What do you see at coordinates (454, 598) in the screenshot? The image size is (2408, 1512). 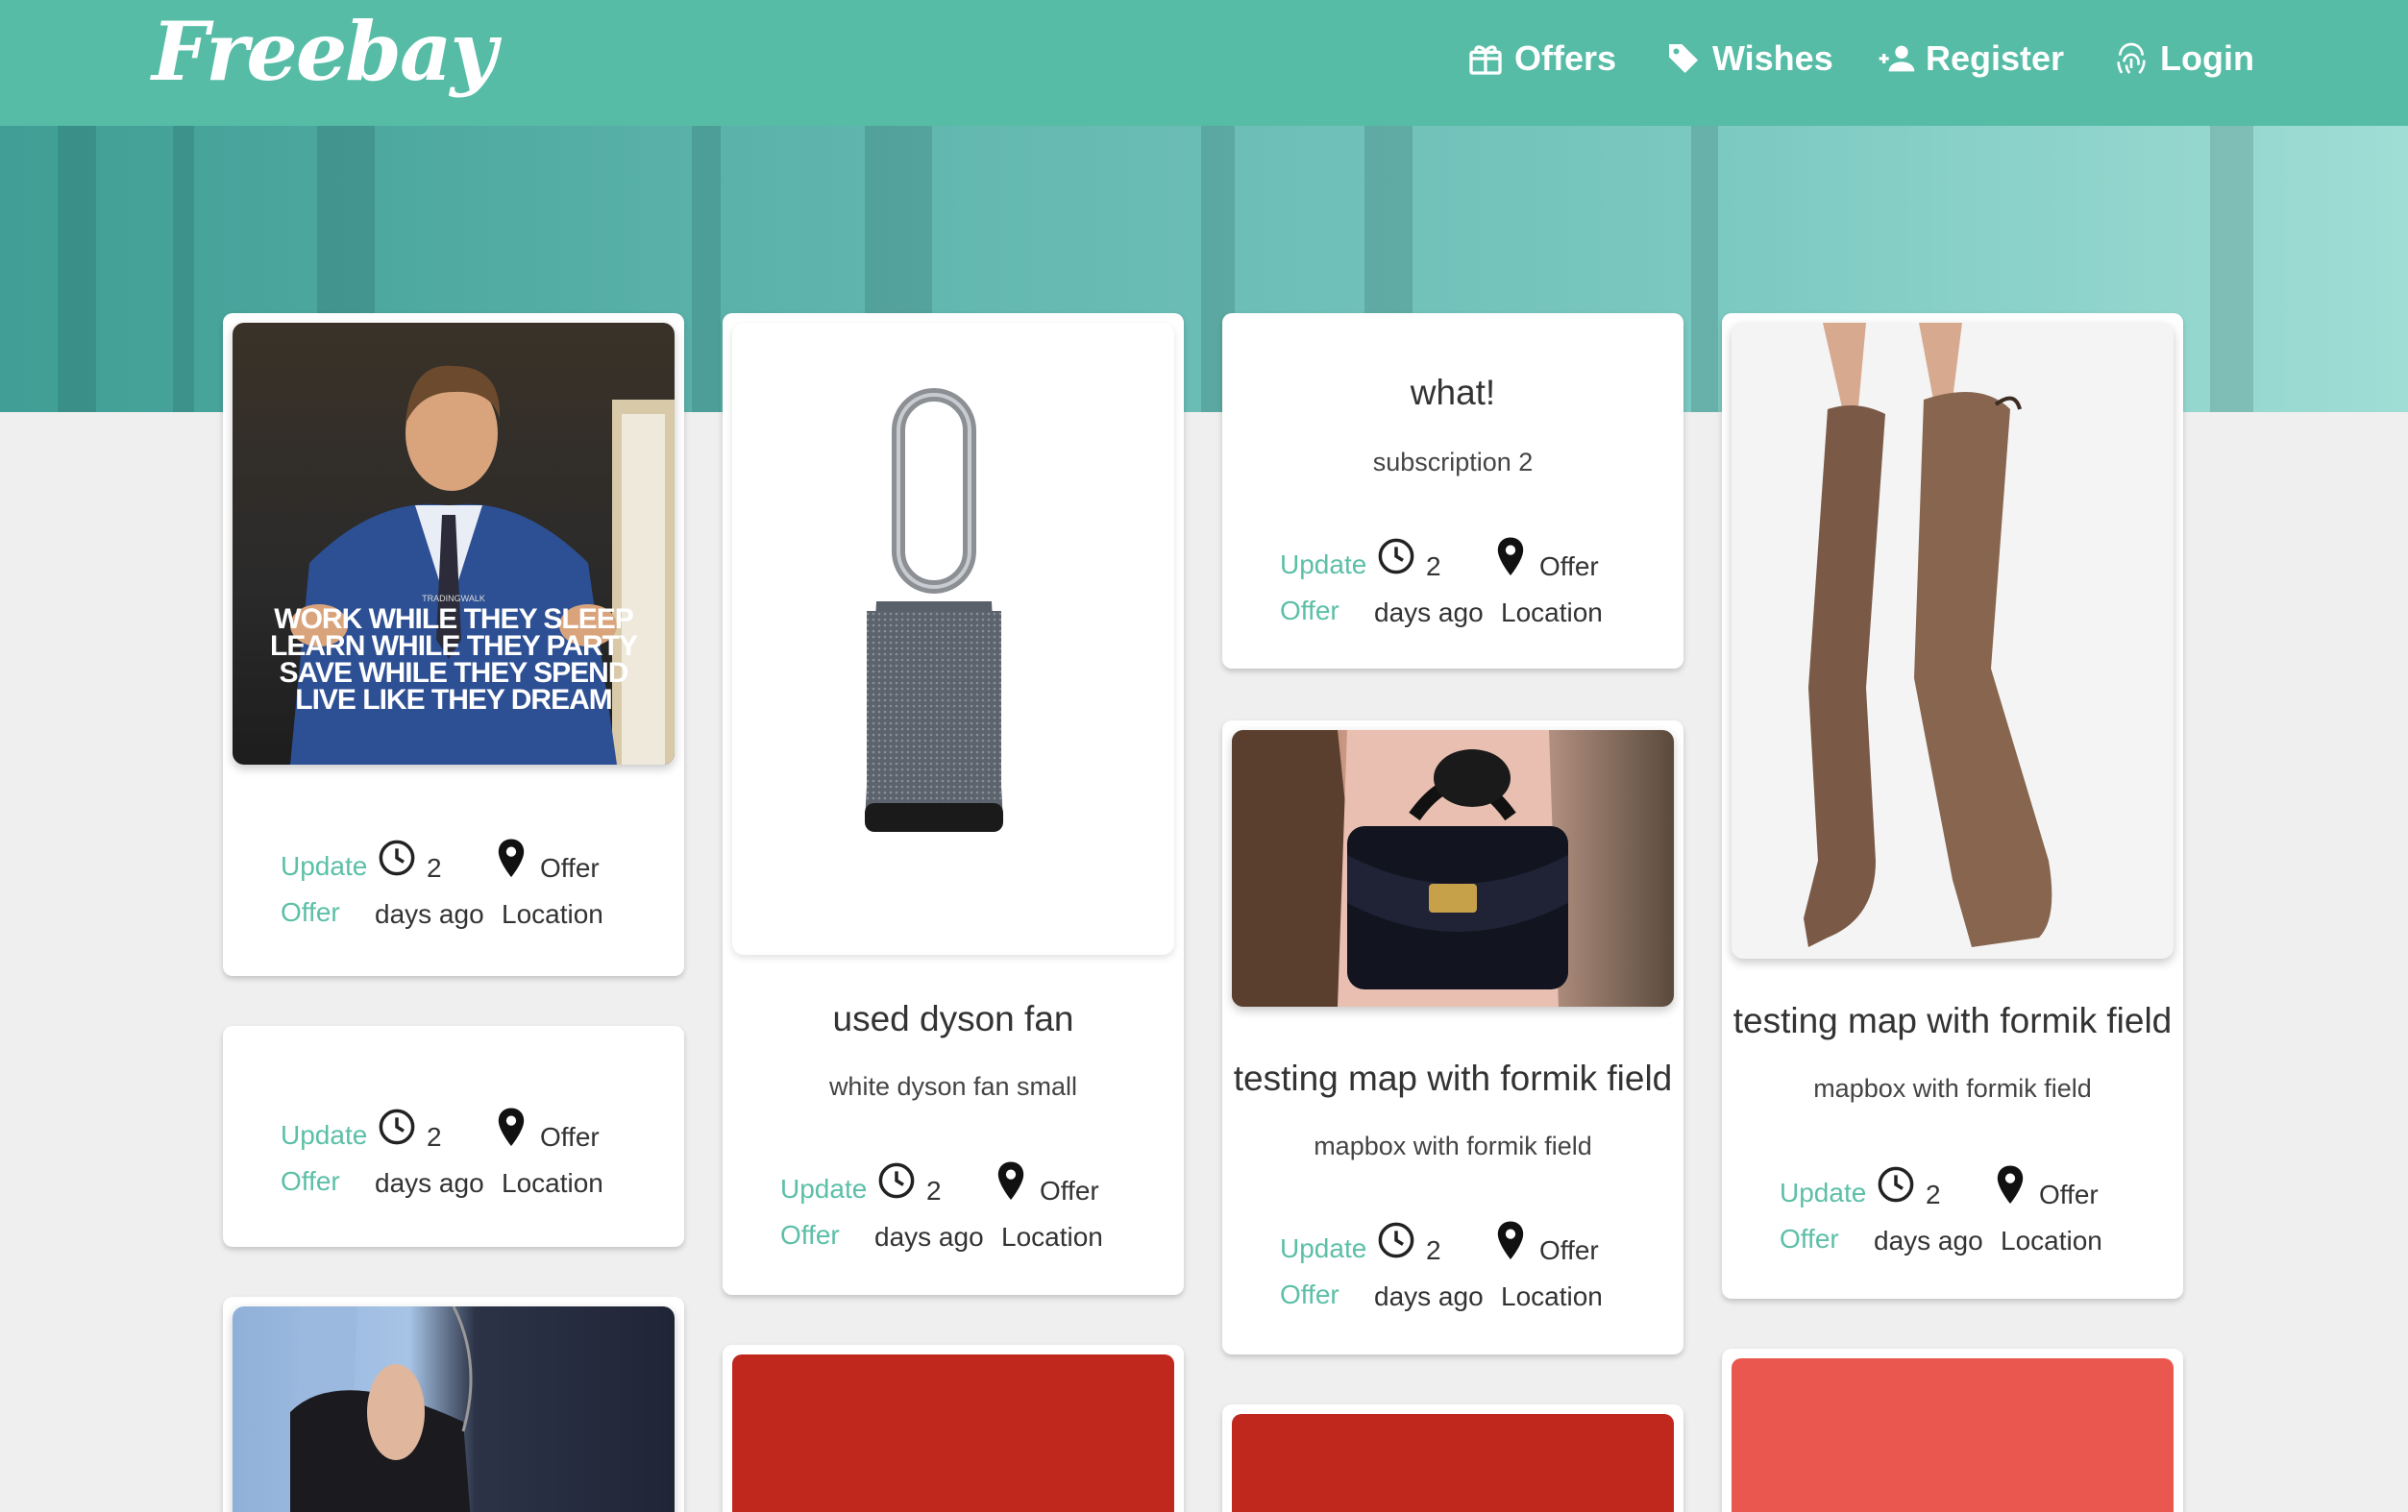 I see `image-watermark: TRADINGWALK` at bounding box center [454, 598].